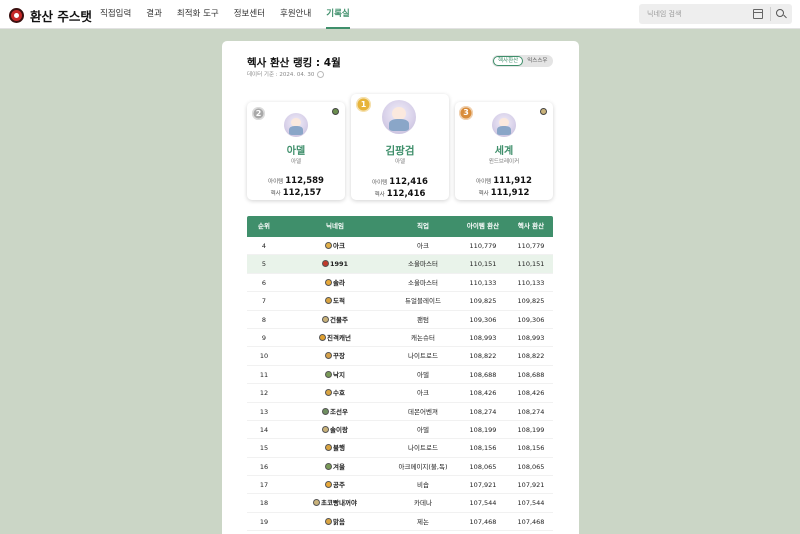  What do you see at coordinates (531, 226) in the screenshot?
I see `column-header: 헥사 환산` at bounding box center [531, 226].